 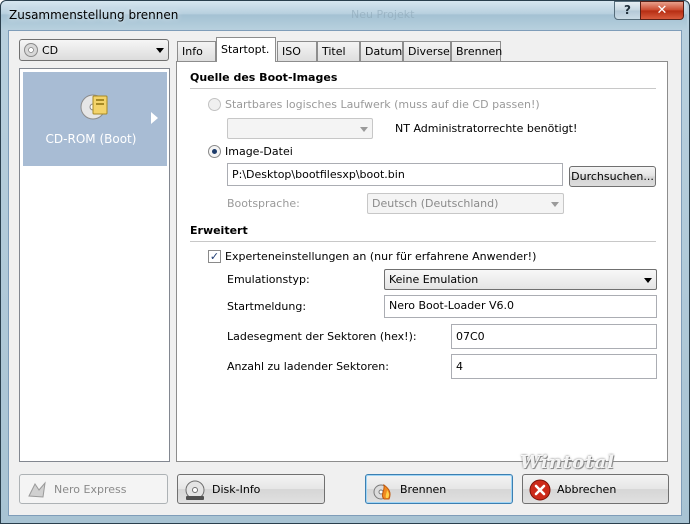 What do you see at coordinates (94, 50) in the screenshot?
I see `disc-type-dropdown: CD` at bounding box center [94, 50].